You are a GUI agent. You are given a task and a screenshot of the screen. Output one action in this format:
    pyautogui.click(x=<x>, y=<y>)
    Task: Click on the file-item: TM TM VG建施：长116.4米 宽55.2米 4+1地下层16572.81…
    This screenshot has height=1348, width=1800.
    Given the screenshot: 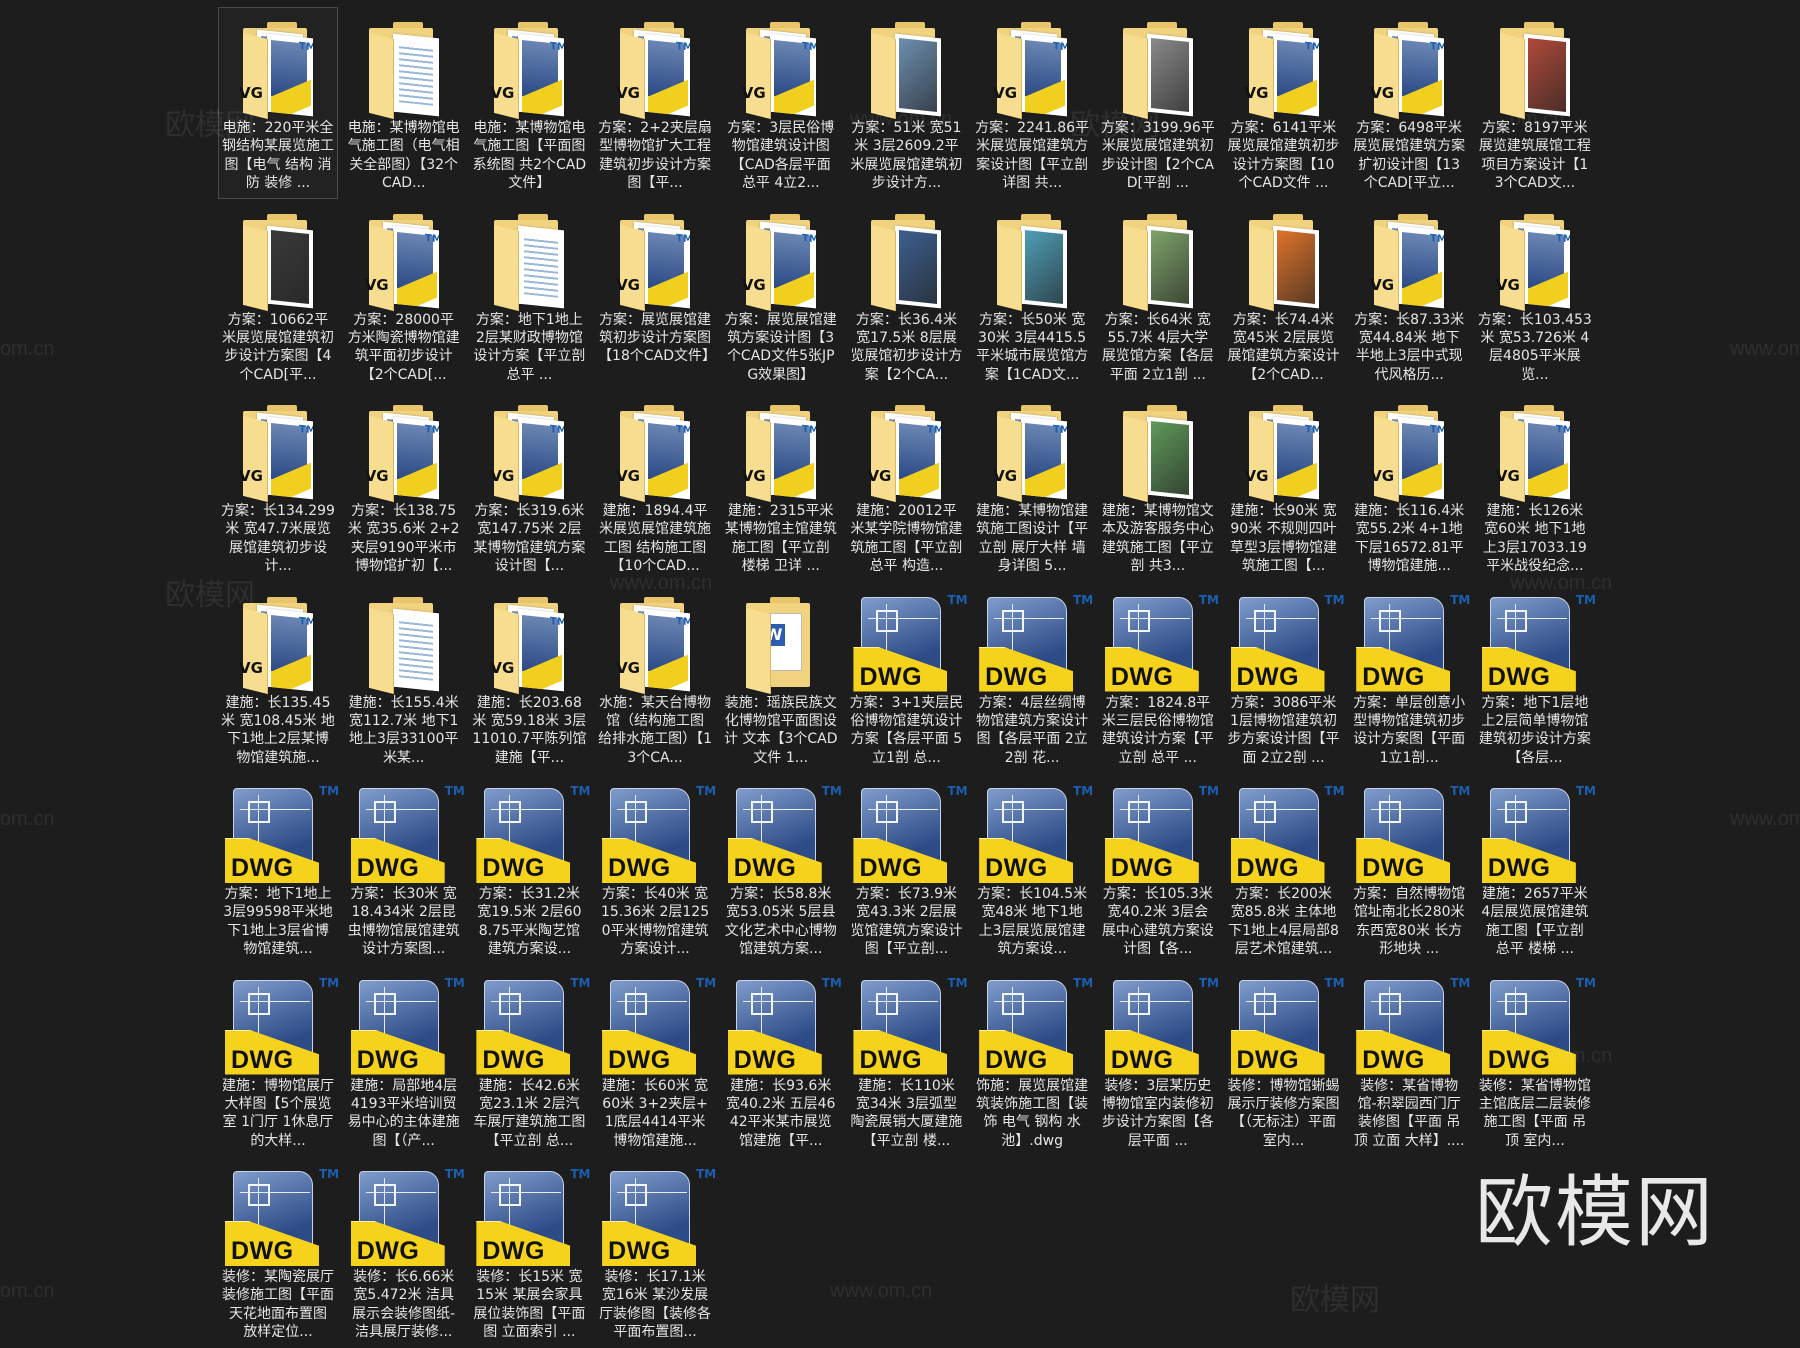 What is the action you would take?
    pyautogui.click(x=1409, y=486)
    